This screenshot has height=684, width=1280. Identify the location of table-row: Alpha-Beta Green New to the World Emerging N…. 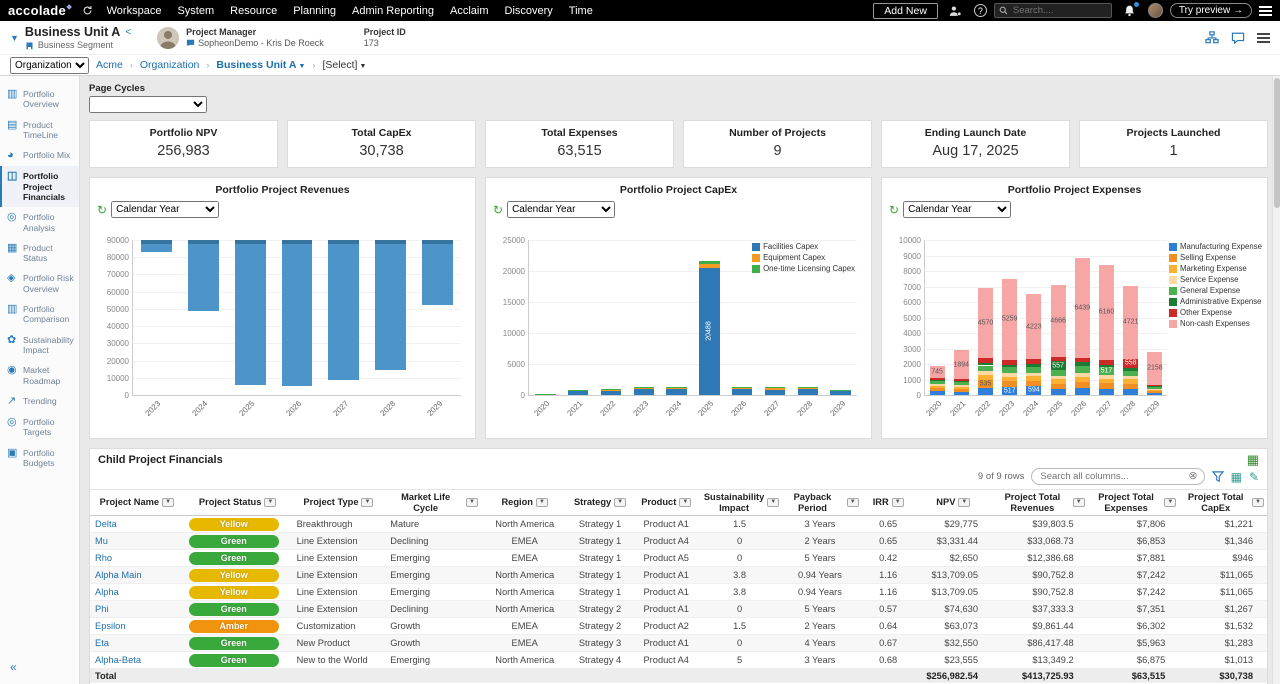
(678, 660).